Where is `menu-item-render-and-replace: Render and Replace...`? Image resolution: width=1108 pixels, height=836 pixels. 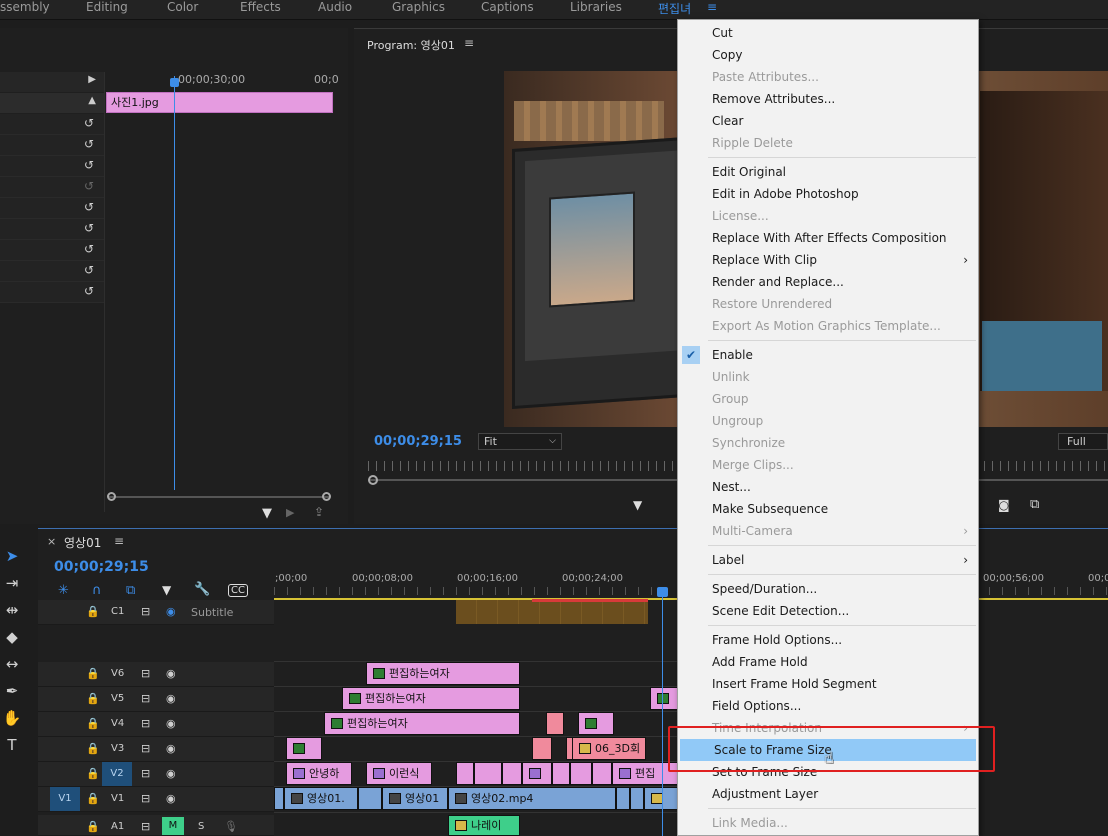
menu-item-render-and-replace: Render and Replace... is located at coordinates (828, 282).